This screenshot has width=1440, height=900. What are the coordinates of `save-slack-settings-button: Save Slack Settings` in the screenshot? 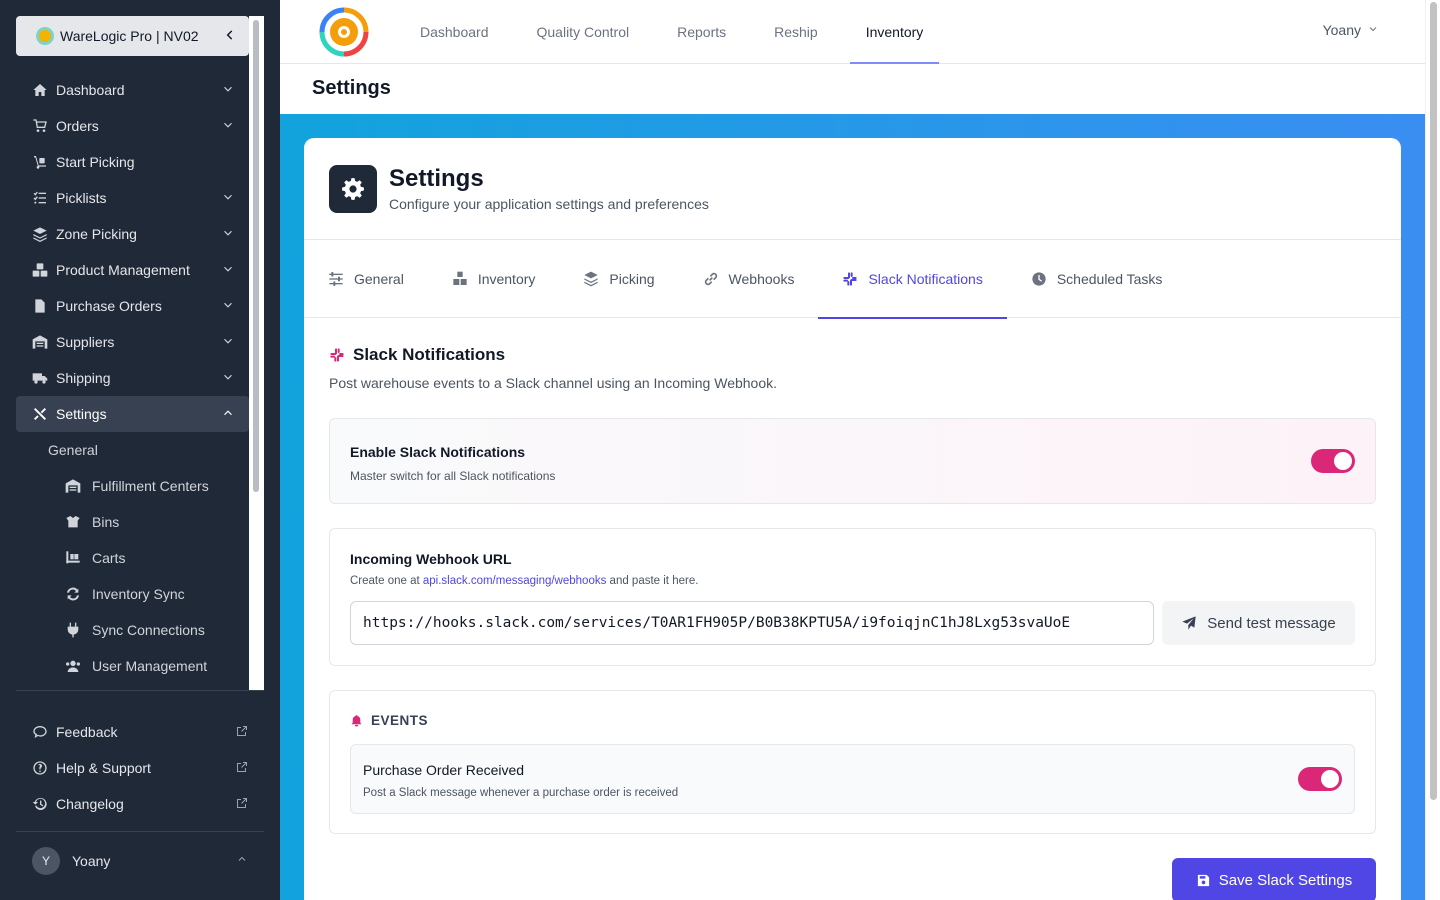 It's located at (1274, 879).